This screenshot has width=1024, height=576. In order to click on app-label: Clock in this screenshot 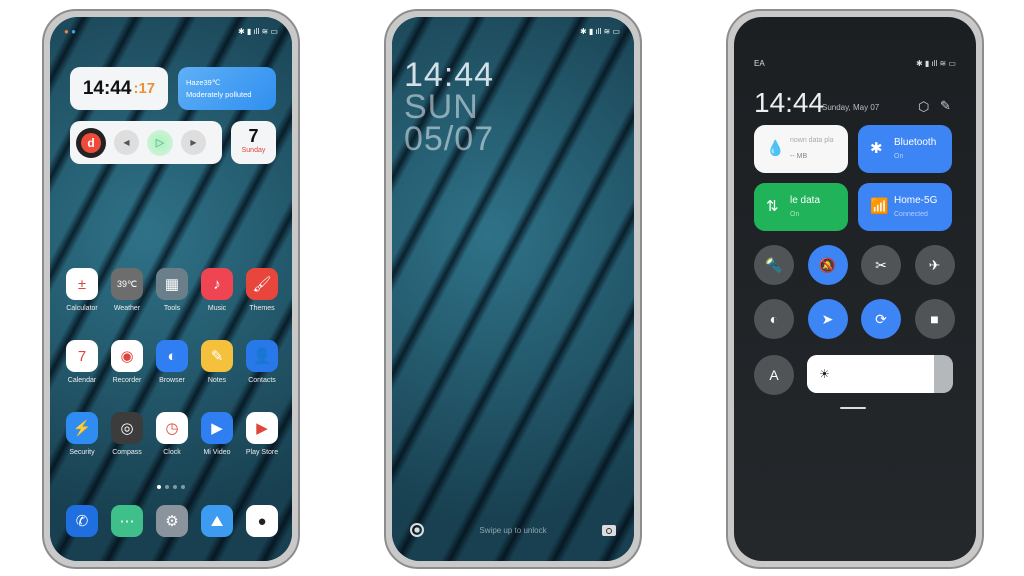, I will do `click(172, 452)`.